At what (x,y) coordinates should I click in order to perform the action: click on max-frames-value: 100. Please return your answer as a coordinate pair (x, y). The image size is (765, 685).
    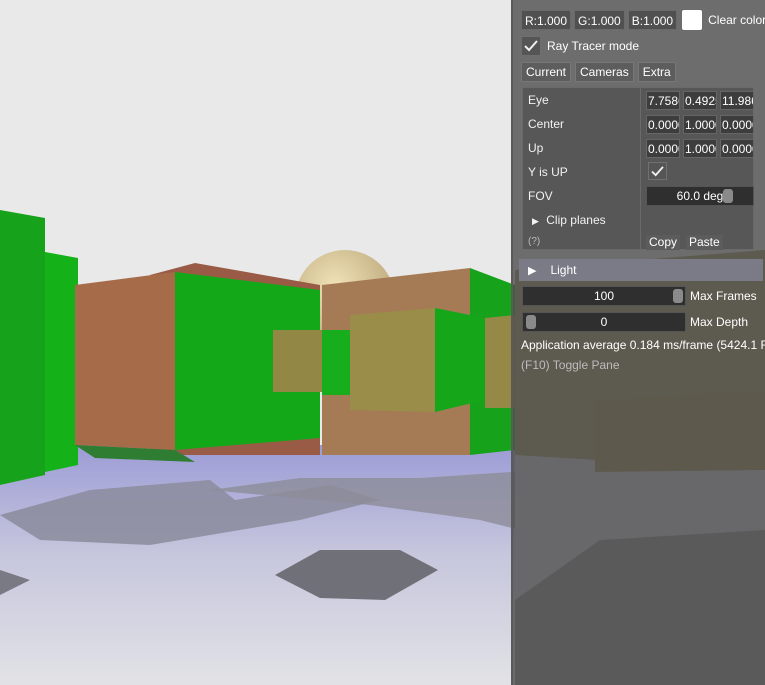
    Looking at the image, I should click on (604, 296).